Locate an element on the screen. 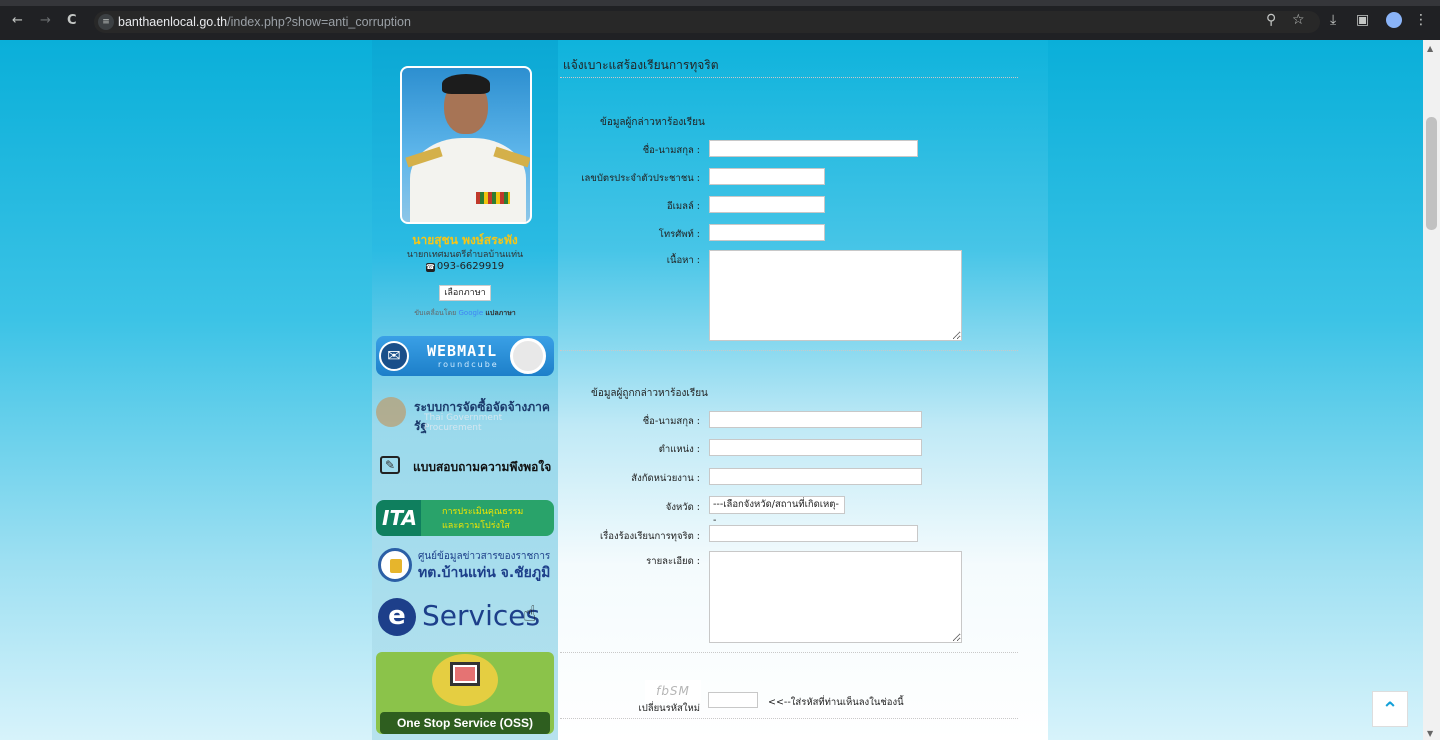 The height and width of the screenshot is (740, 1440). accused-name-input is located at coordinates (815, 419).